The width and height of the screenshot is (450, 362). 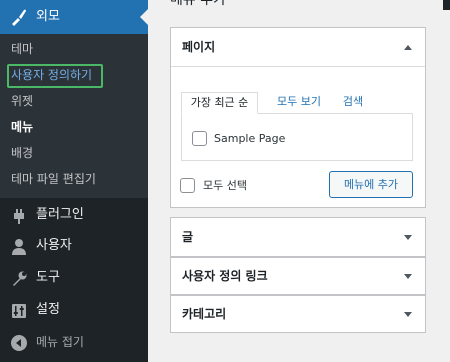 I want to click on paintbrush-icon, so click(x=19, y=17).